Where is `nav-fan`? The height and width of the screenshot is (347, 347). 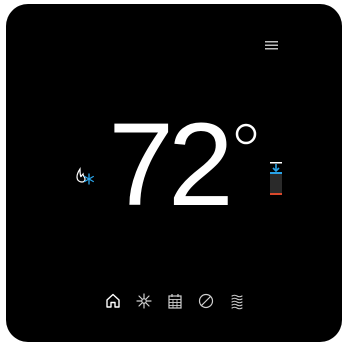
nav-fan is located at coordinates (144, 301).